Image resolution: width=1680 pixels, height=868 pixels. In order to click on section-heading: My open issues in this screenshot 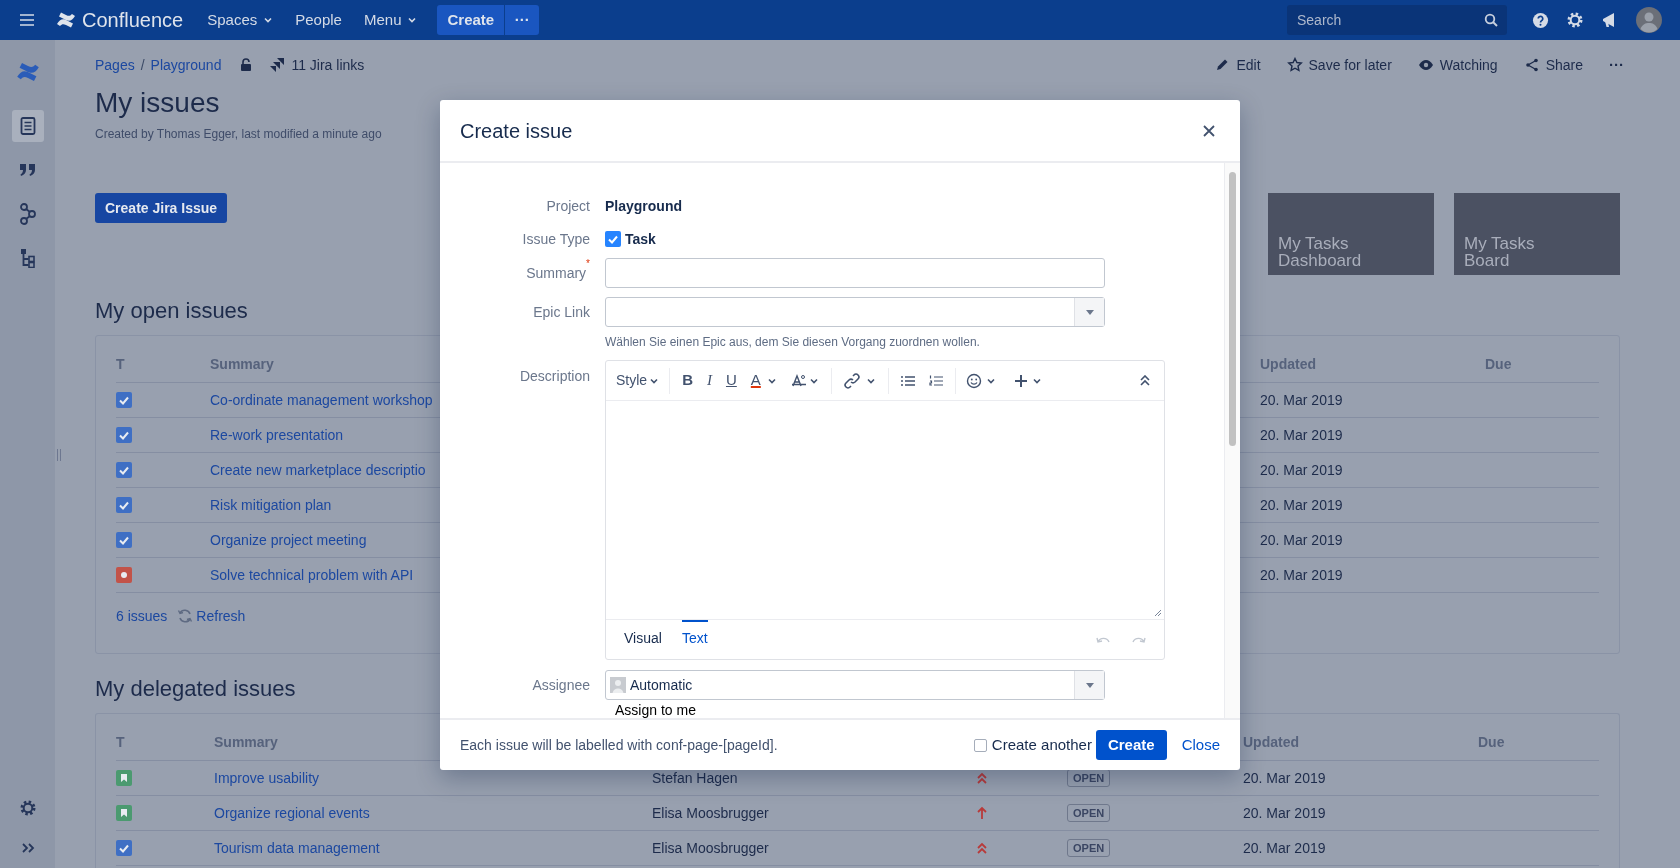, I will do `click(171, 311)`.